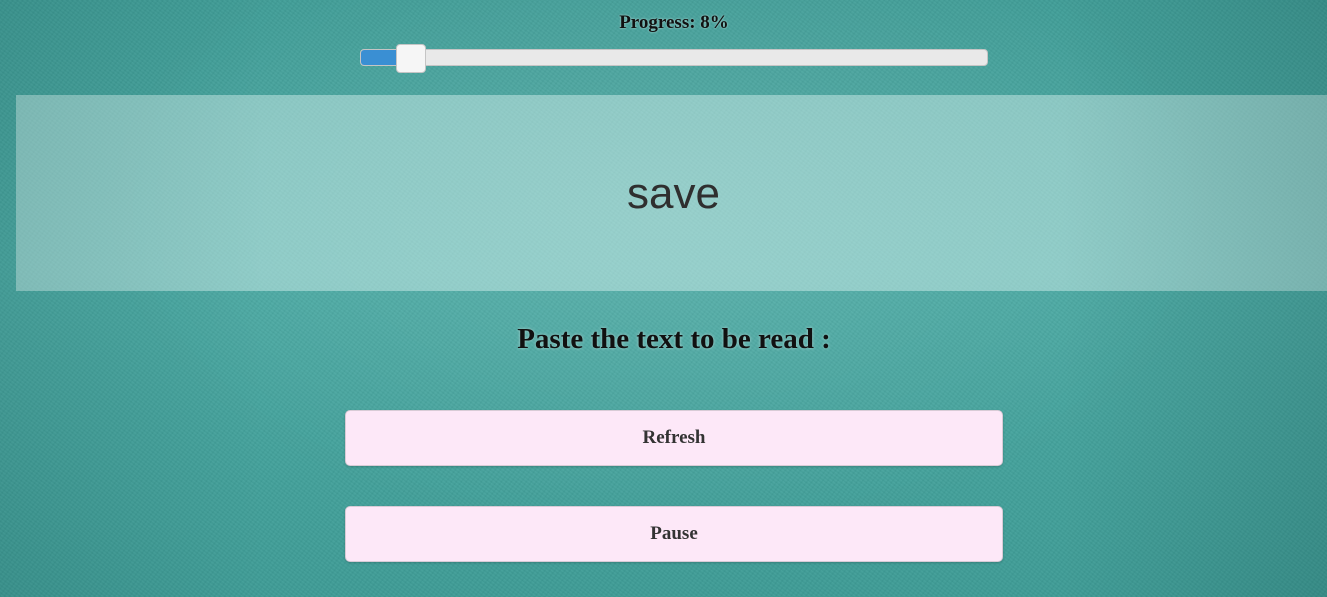 The width and height of the screenshot is (1327, 597). I want to click on paste-prompt-heading: Paste the text to be read :, so click(674, 339).